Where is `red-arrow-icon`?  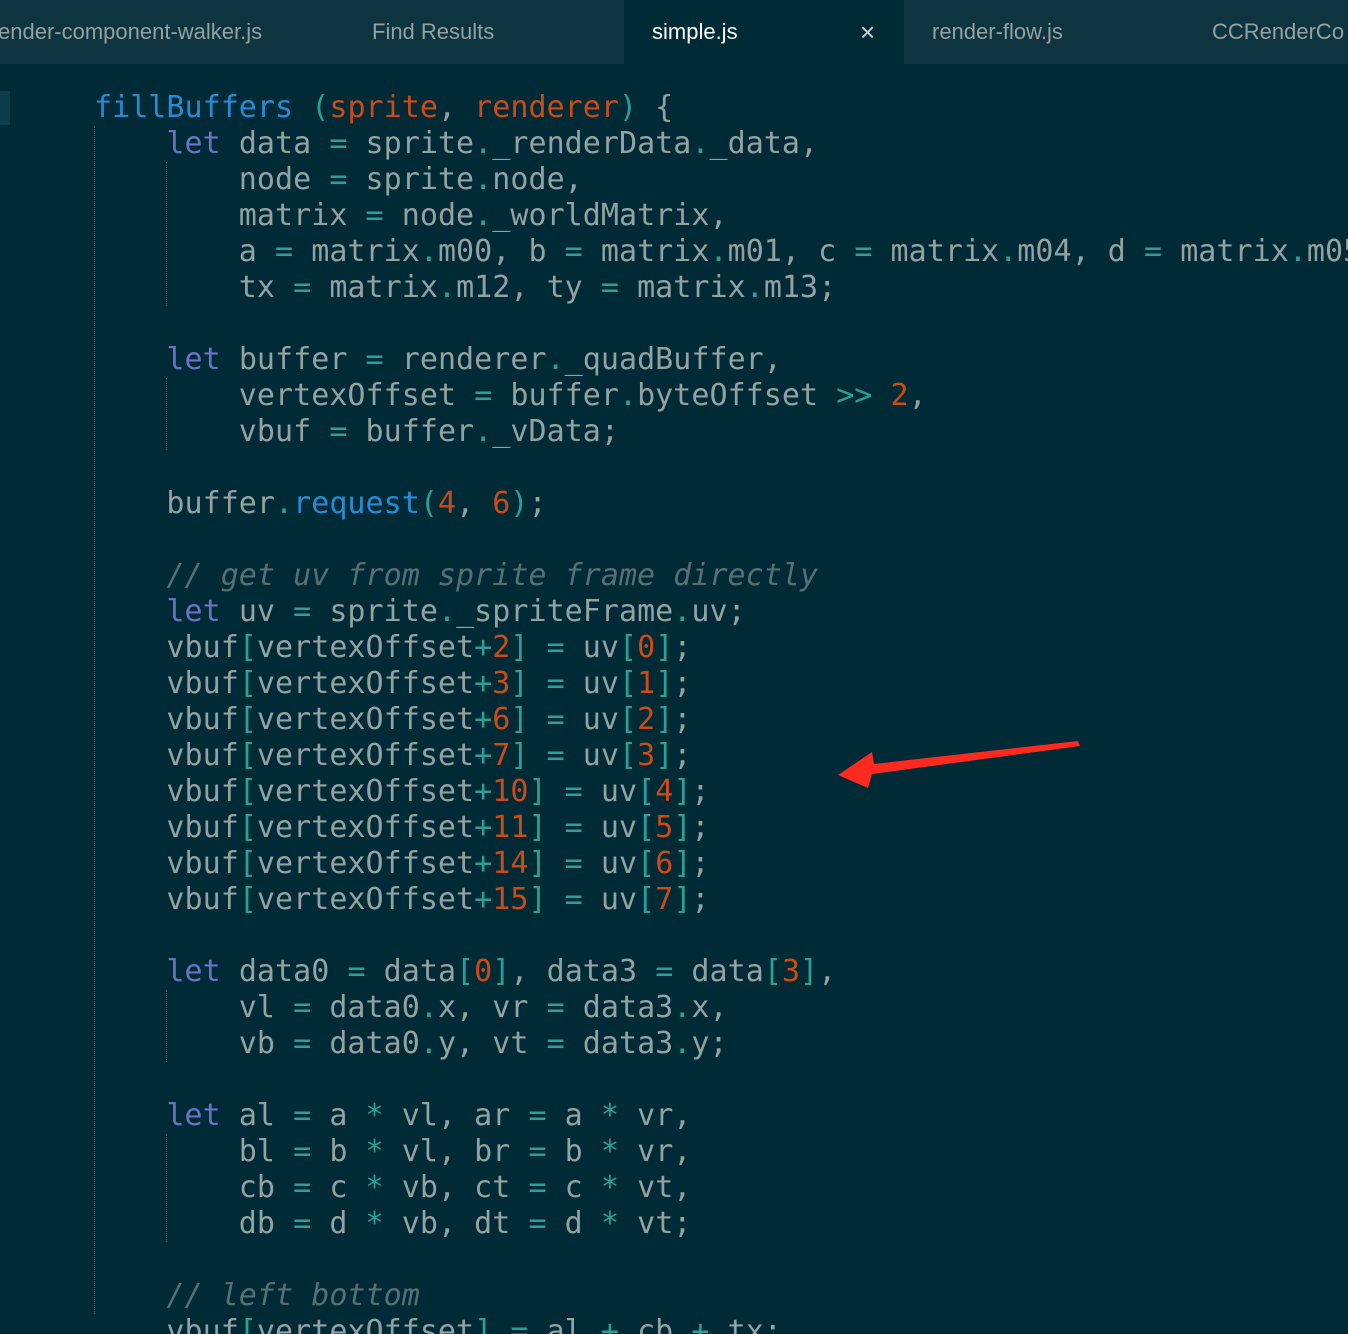
red-arrow-icon is located at coordinates (959, 764).